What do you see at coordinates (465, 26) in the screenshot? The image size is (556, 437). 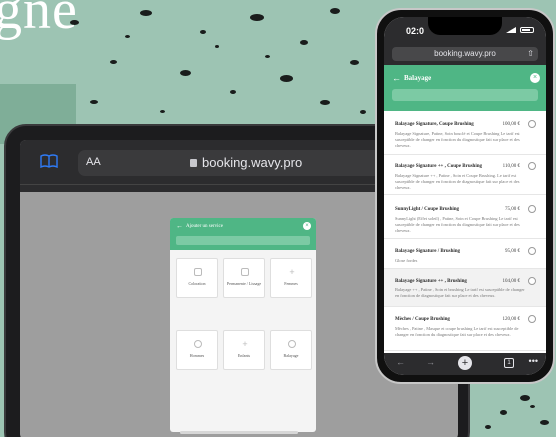 I see `notch` at bounding box center [465, 26].